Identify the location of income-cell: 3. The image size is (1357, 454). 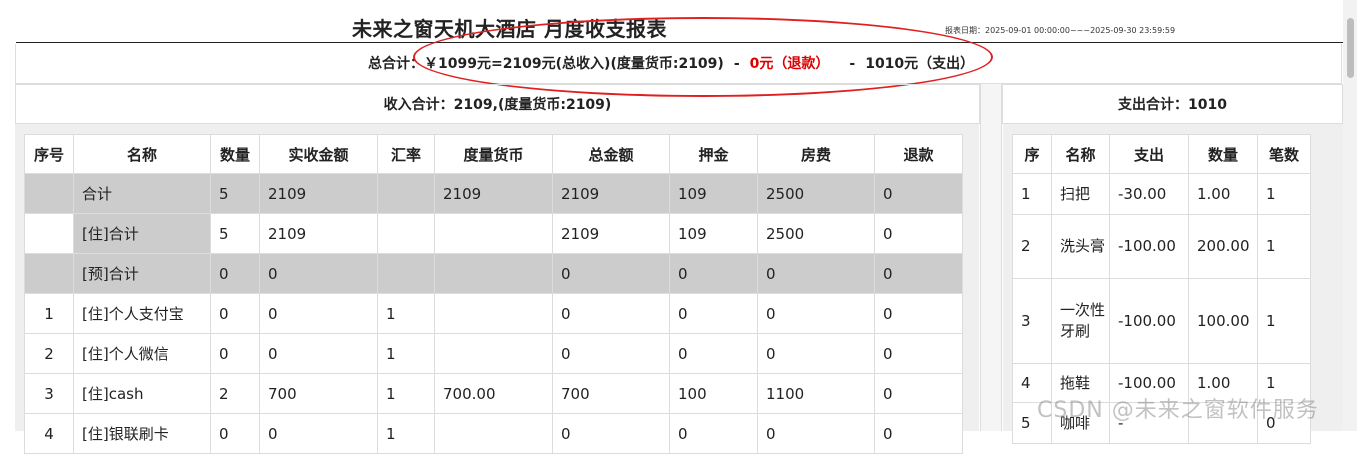
(49, 393).